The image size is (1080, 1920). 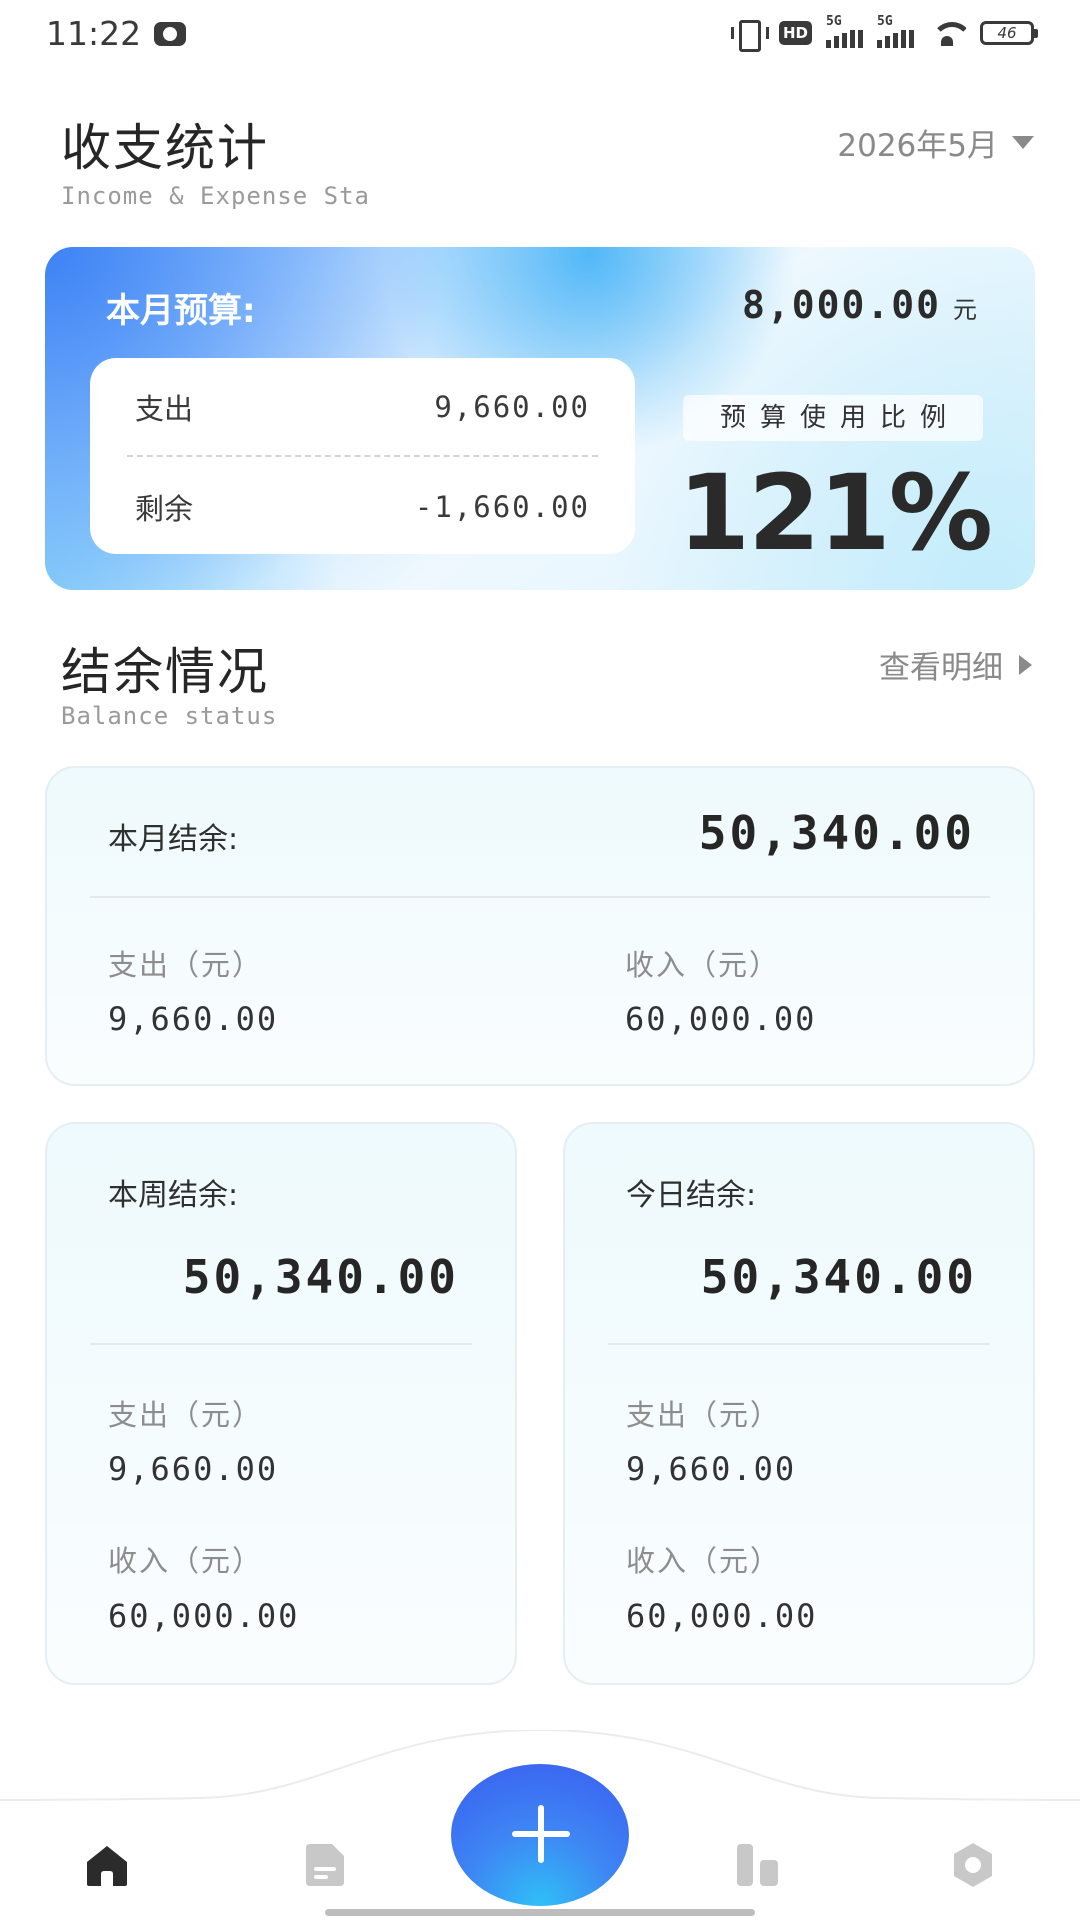 What do you see at coordinates (704, 1561) in the screenshot?
I see `today-income-label: 收入（元）` at bounding box center [704, 1561].